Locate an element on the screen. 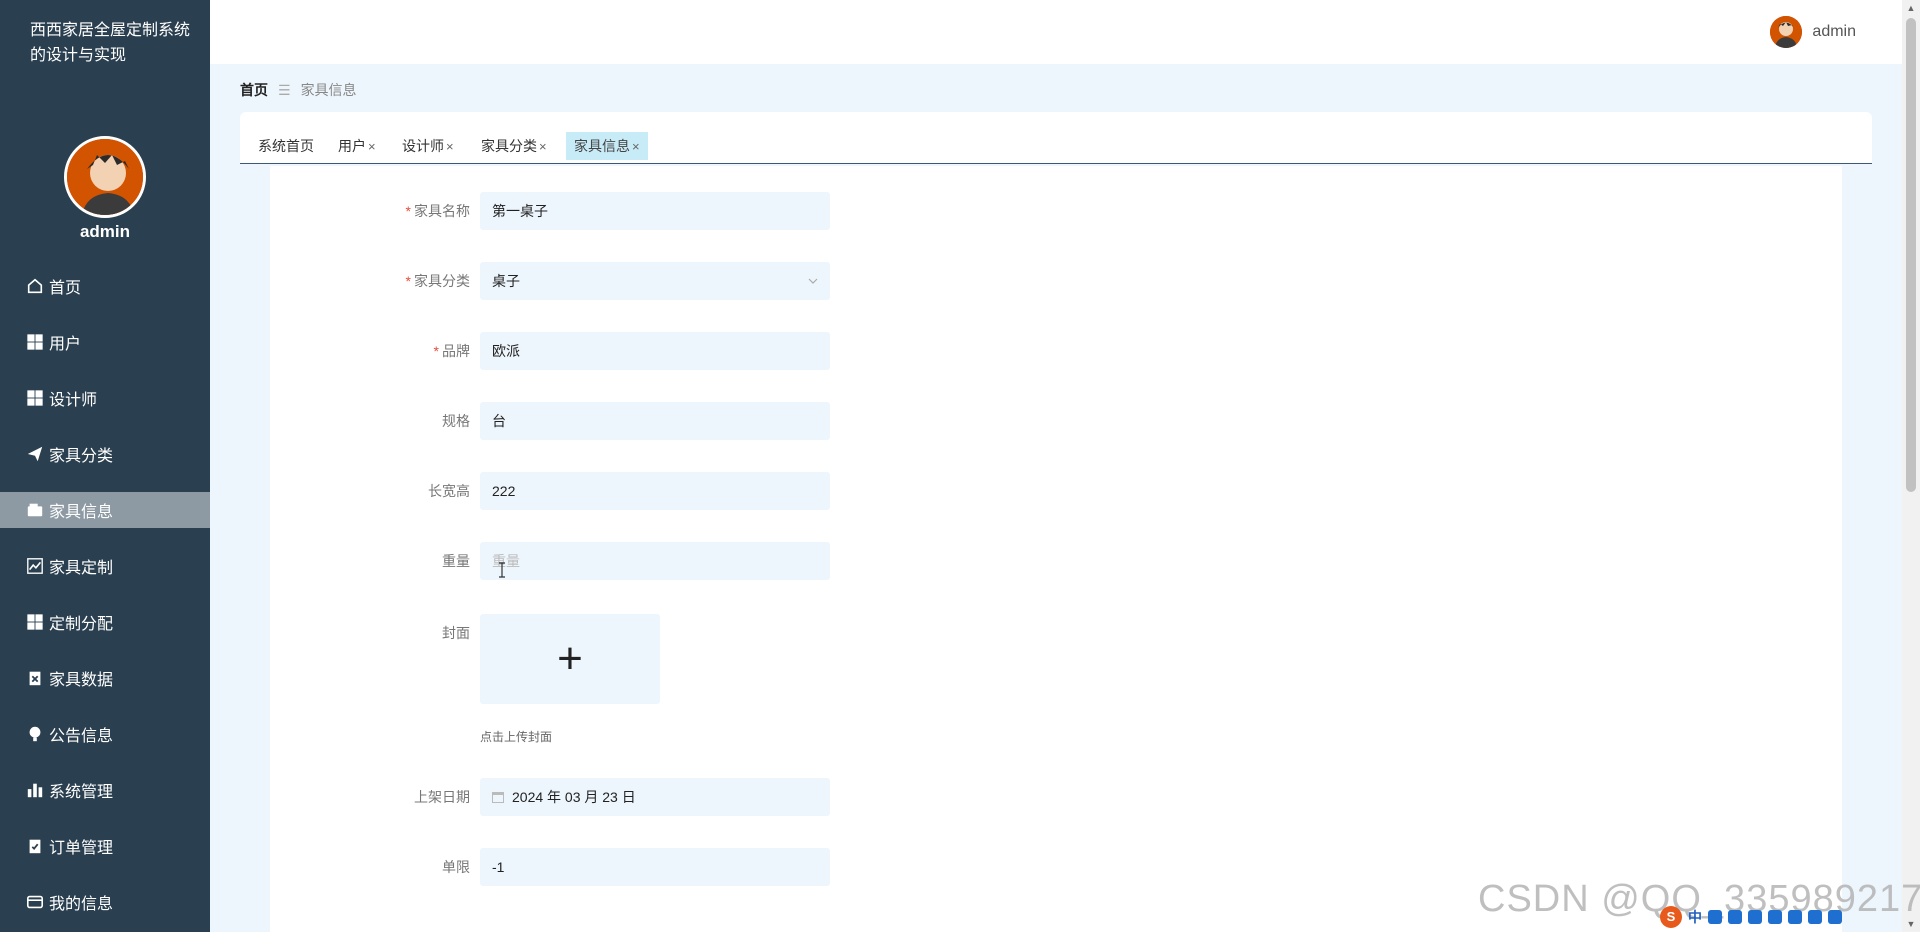 This screenshot has width=1920, height=932. sidebar-item-label: 订单管理 is located at coordinates (81, 848).